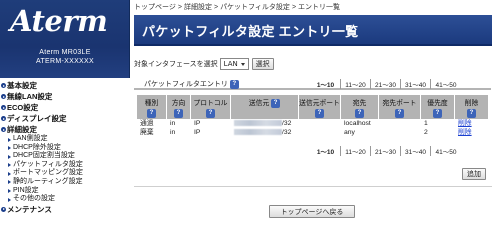 The width and height of the screenshot is (500, 240). Describe the element at coordinates (65, 191) in the screenshot. I see `submenu-pin: PIN設定` at that location.